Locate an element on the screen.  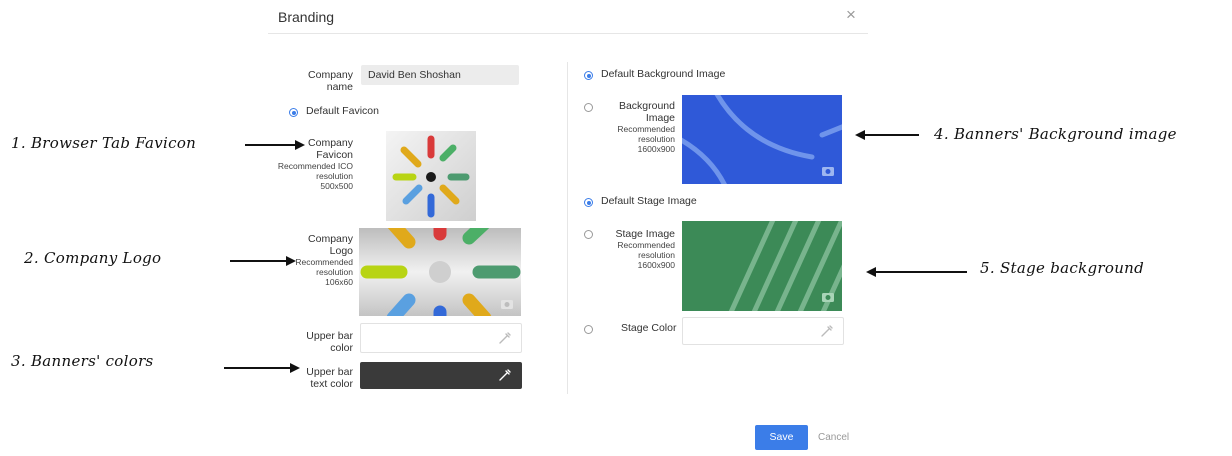
background-arcs-icon is located at coordinates (762, 139).